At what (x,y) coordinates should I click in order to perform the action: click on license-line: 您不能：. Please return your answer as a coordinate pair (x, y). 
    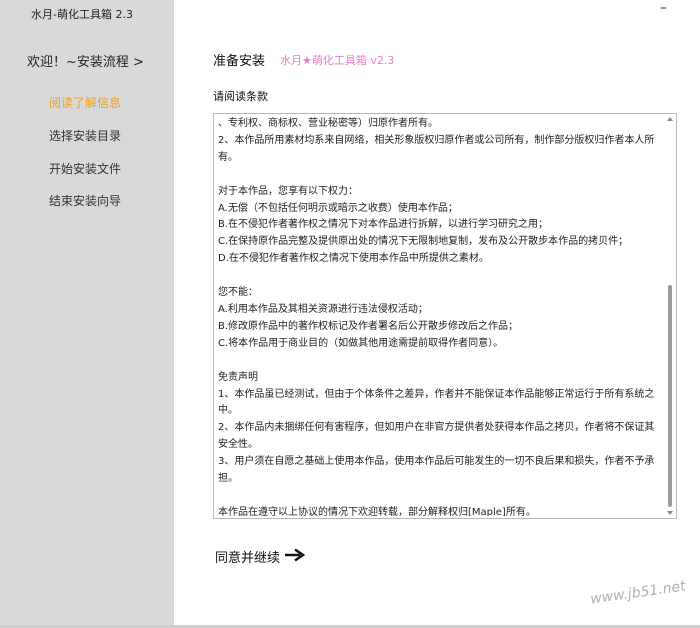
    Looking at the image, I should click on (238, 293).